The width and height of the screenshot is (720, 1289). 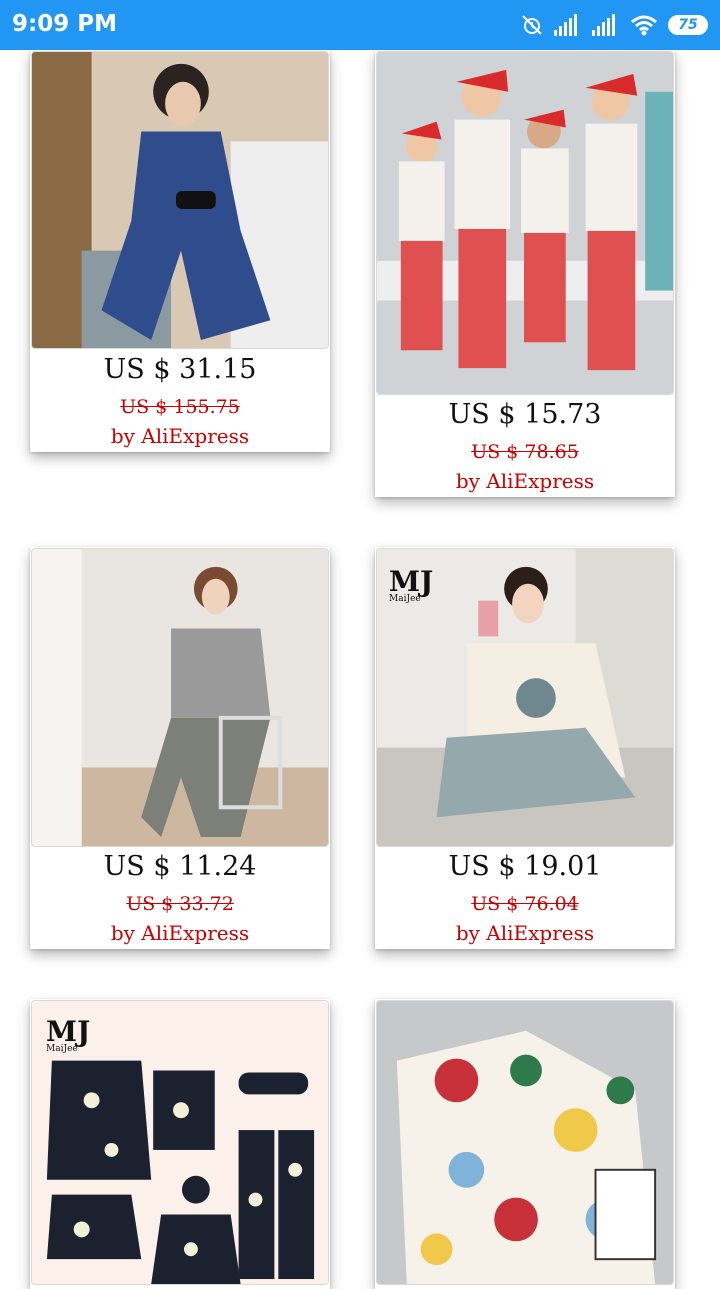 I want to click on status-time: 9:09 PM, so click(x=64, y=24).